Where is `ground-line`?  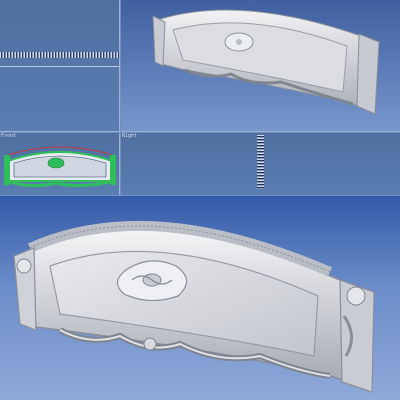
ground-line is located at coordinates (59, 66).